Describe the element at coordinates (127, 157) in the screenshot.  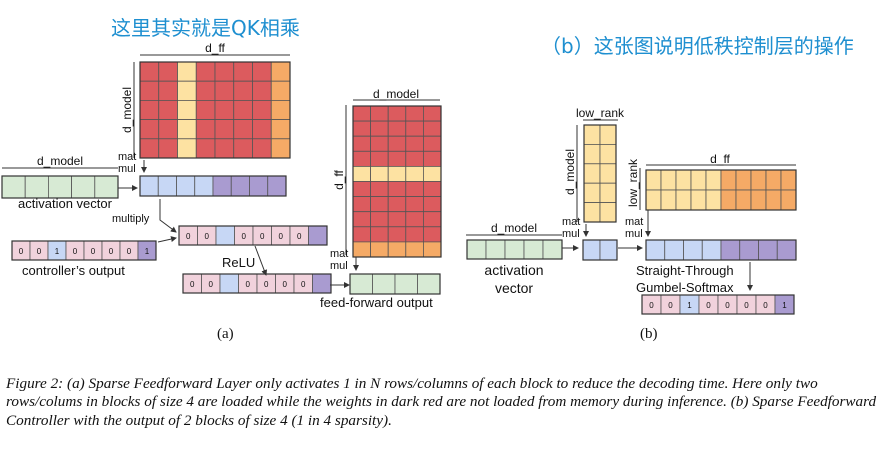
I see `matmul-label-1a: mat` at that location.